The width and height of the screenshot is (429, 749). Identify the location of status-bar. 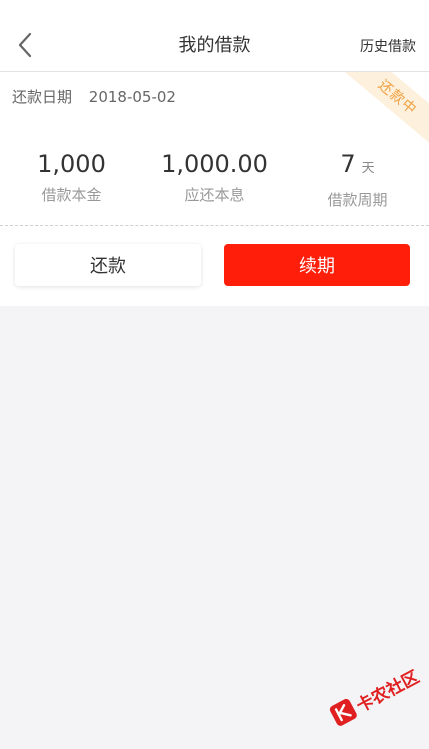
(214, 10).